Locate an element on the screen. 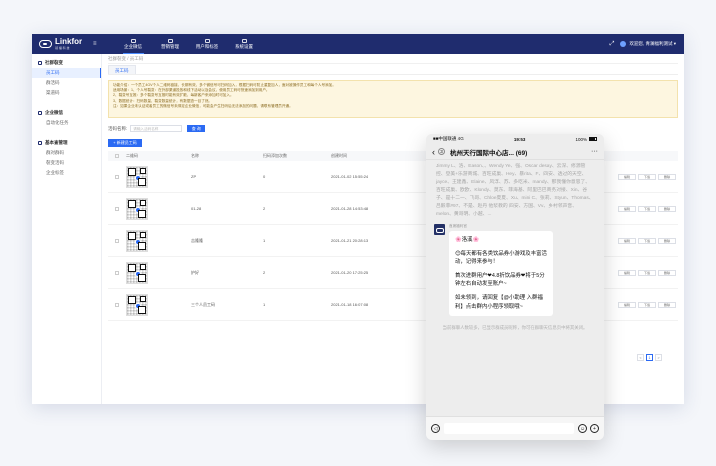  nav-label: 系统设置 is located at coordinates (244, 46).